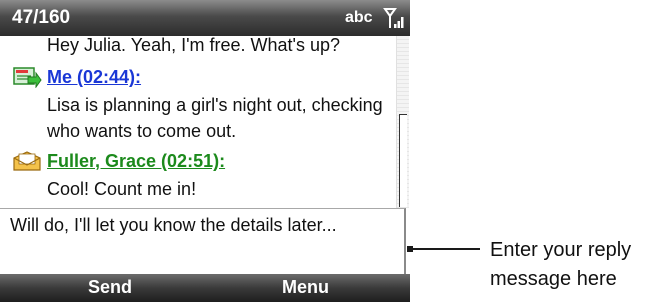  What do you see at coordinates (194, 45) in the screenshot?
I see `partial-message-text: Hey Julia. Yeah, I'm free. What's up?` at bounding box center [194, 45].